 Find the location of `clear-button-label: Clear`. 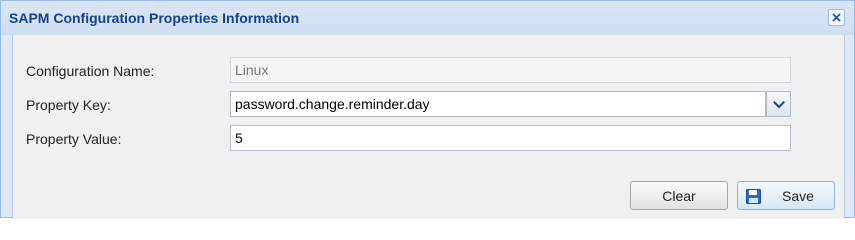

clear-button-label: Clear is located at coordinates (679, 196).